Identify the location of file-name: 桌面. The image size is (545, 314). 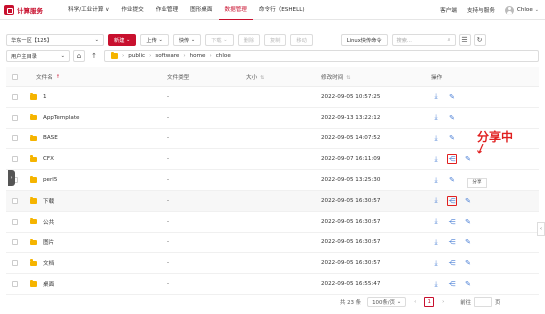
(48, 284).